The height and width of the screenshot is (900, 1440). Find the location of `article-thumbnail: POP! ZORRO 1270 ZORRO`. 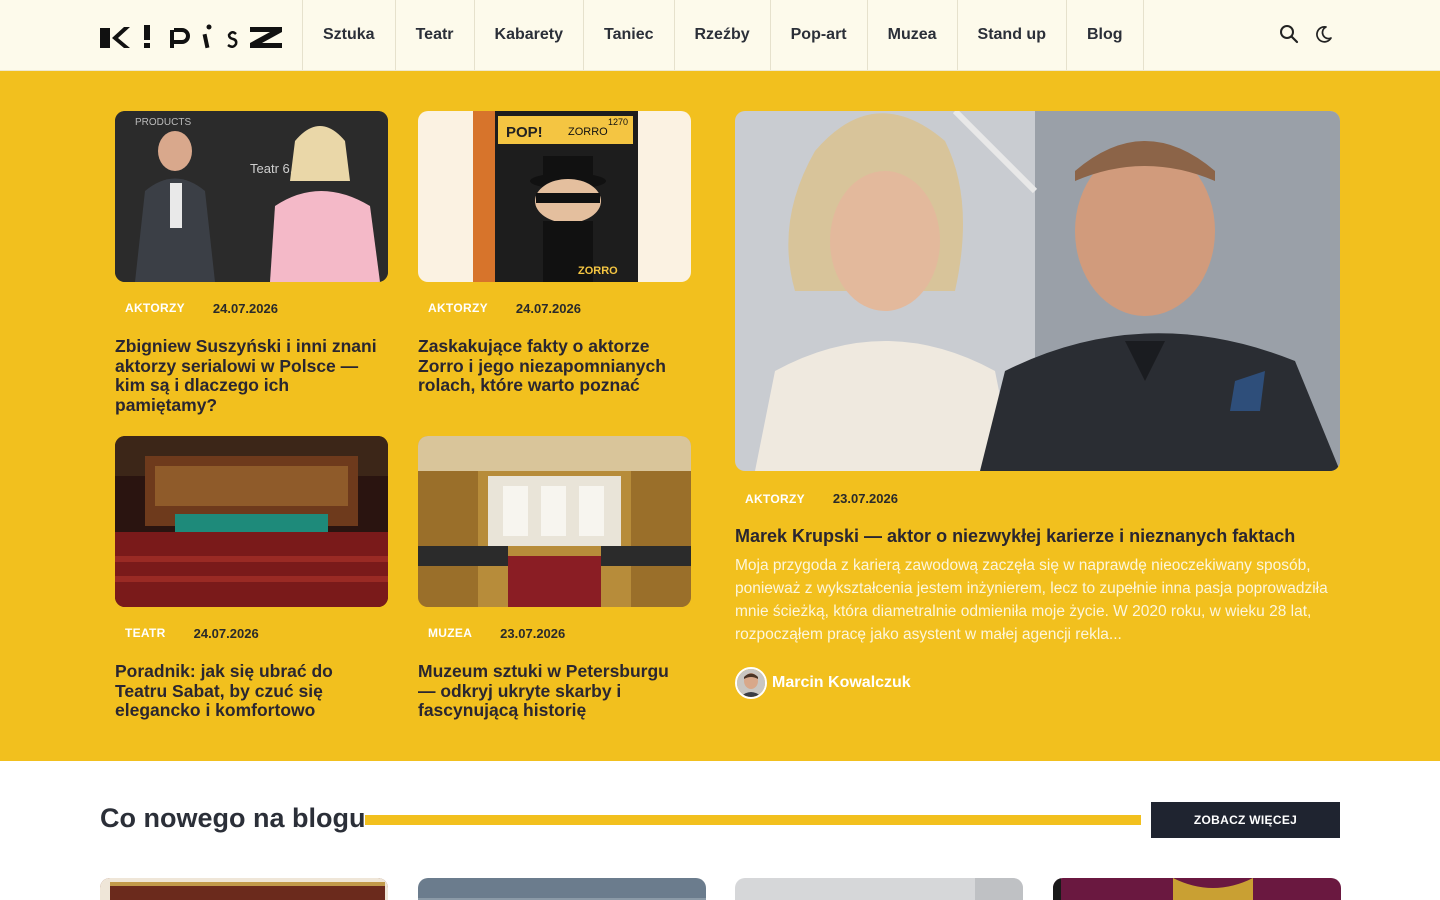

article-thumbnail: POP! ZORRO 1270 ZORRO is located at coordinates (554, 196).